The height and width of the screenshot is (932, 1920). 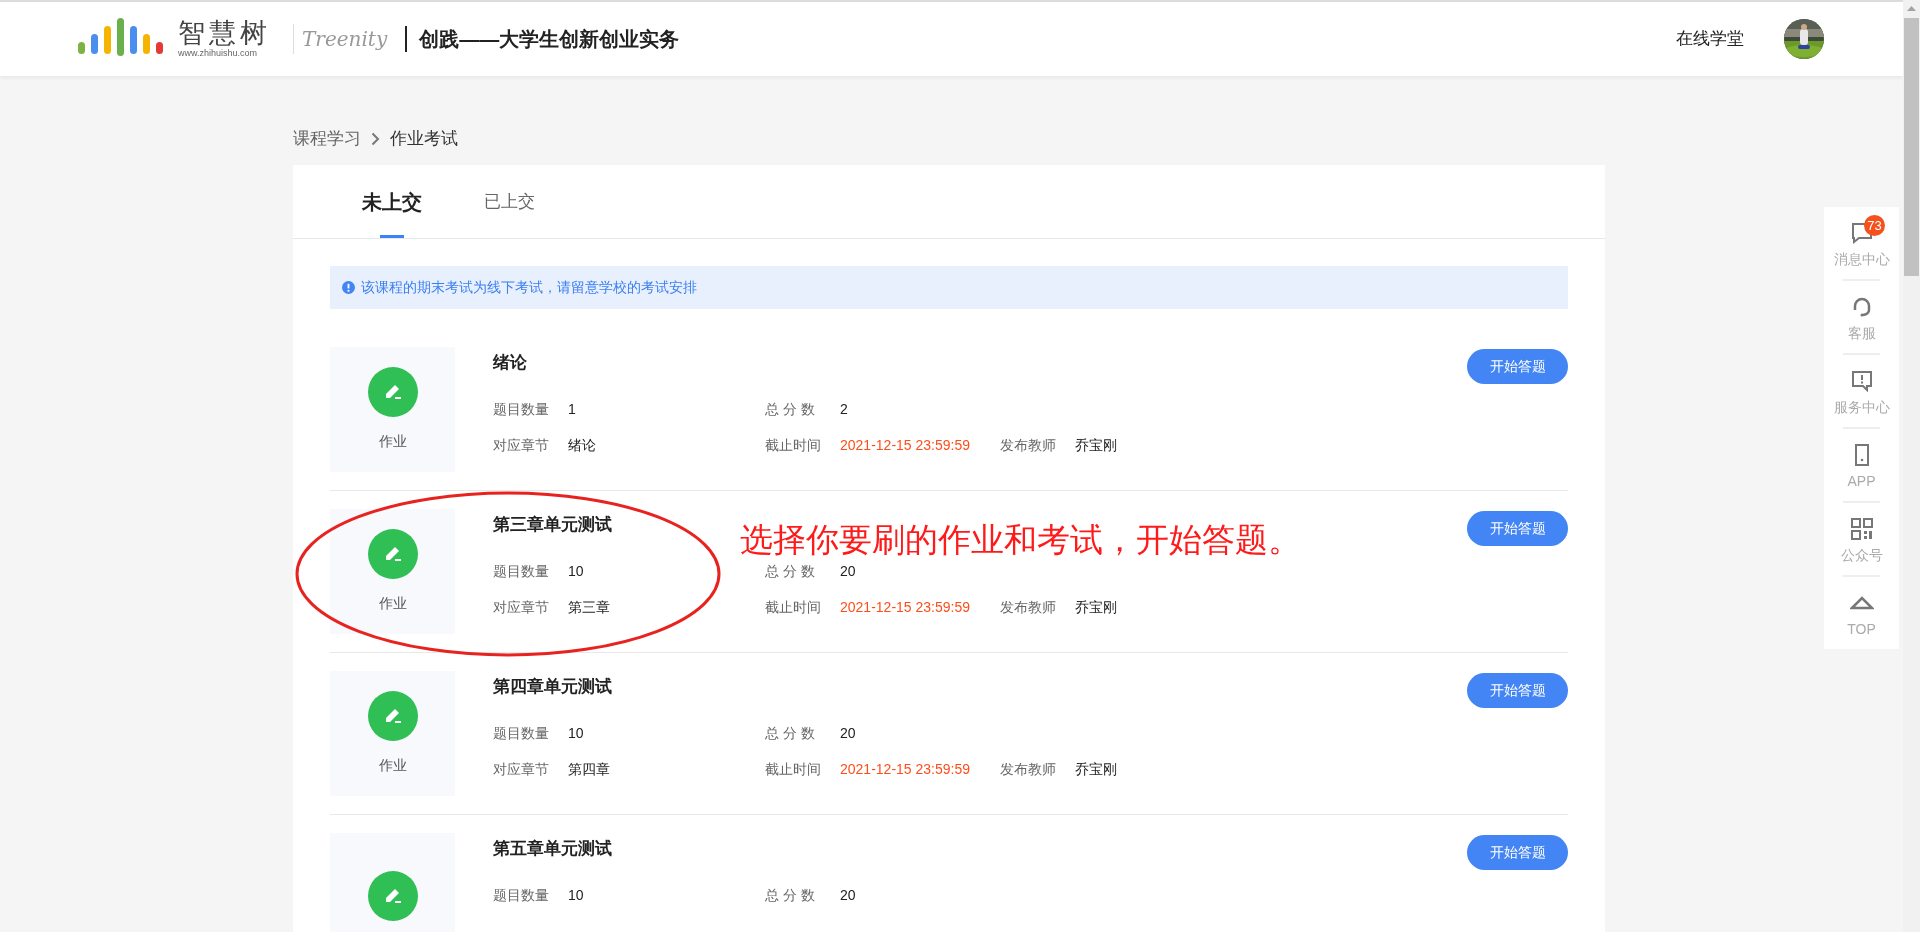 I want to click on item-title: 第四章单元测试, so click(x=553, y=687).